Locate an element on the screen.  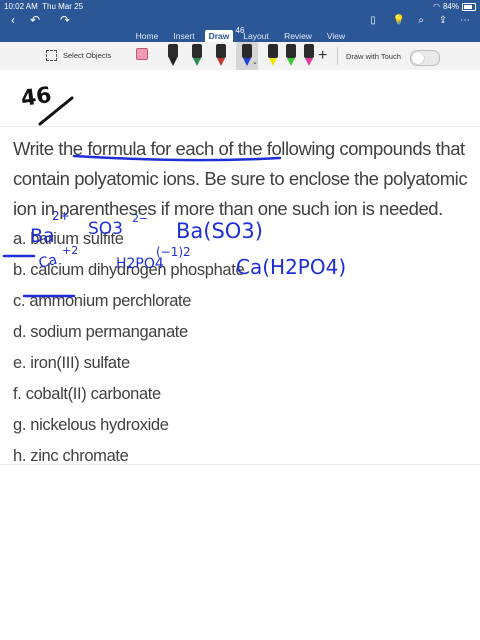
select-objects-label: Select Objects is located at coordinates (87, 55).